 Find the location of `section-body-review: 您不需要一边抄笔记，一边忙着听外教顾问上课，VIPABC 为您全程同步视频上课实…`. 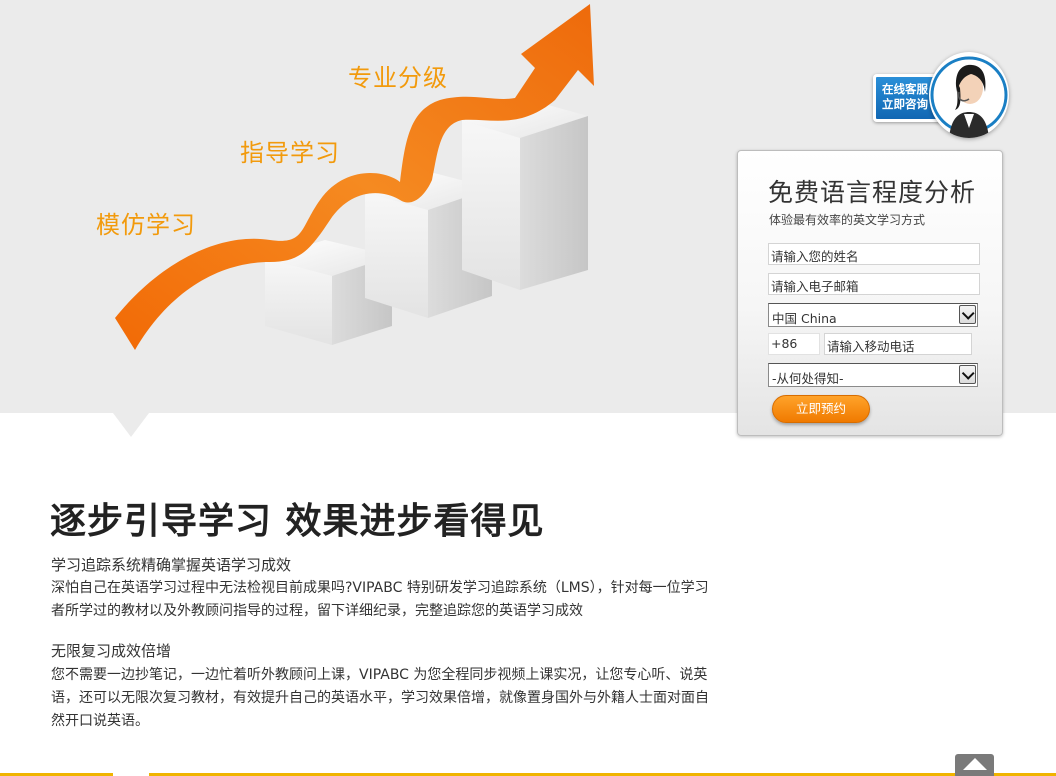

section-body-review: 您不需要一边抄笔记，一边忙着听外教顾问上课，VIPABC 为您全程同步视频上课实… is located at coordinates (380, 698).